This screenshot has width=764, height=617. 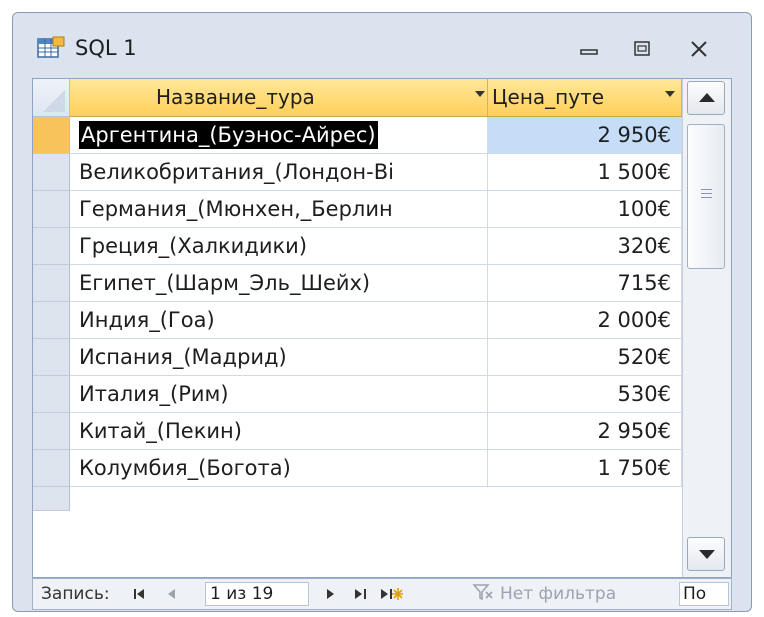 What do you see at coordinates (585, 246) in the screenshot?
I see `price-cell: 320€` at bounding box center [585, 246].